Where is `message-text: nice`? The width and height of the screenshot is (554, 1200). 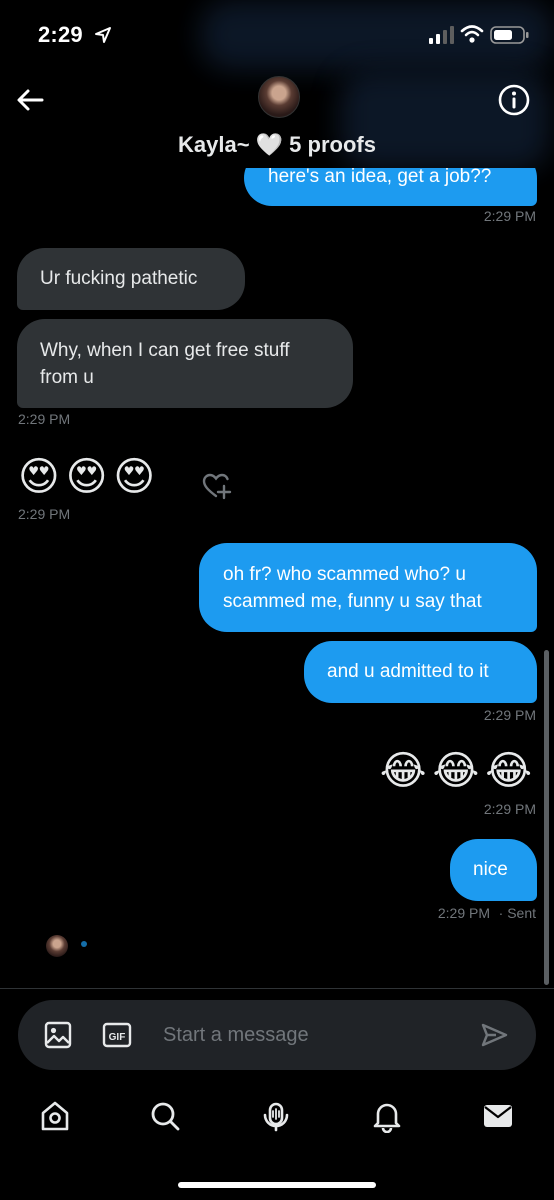
message-text: nice is located at coordinates (490, 869).